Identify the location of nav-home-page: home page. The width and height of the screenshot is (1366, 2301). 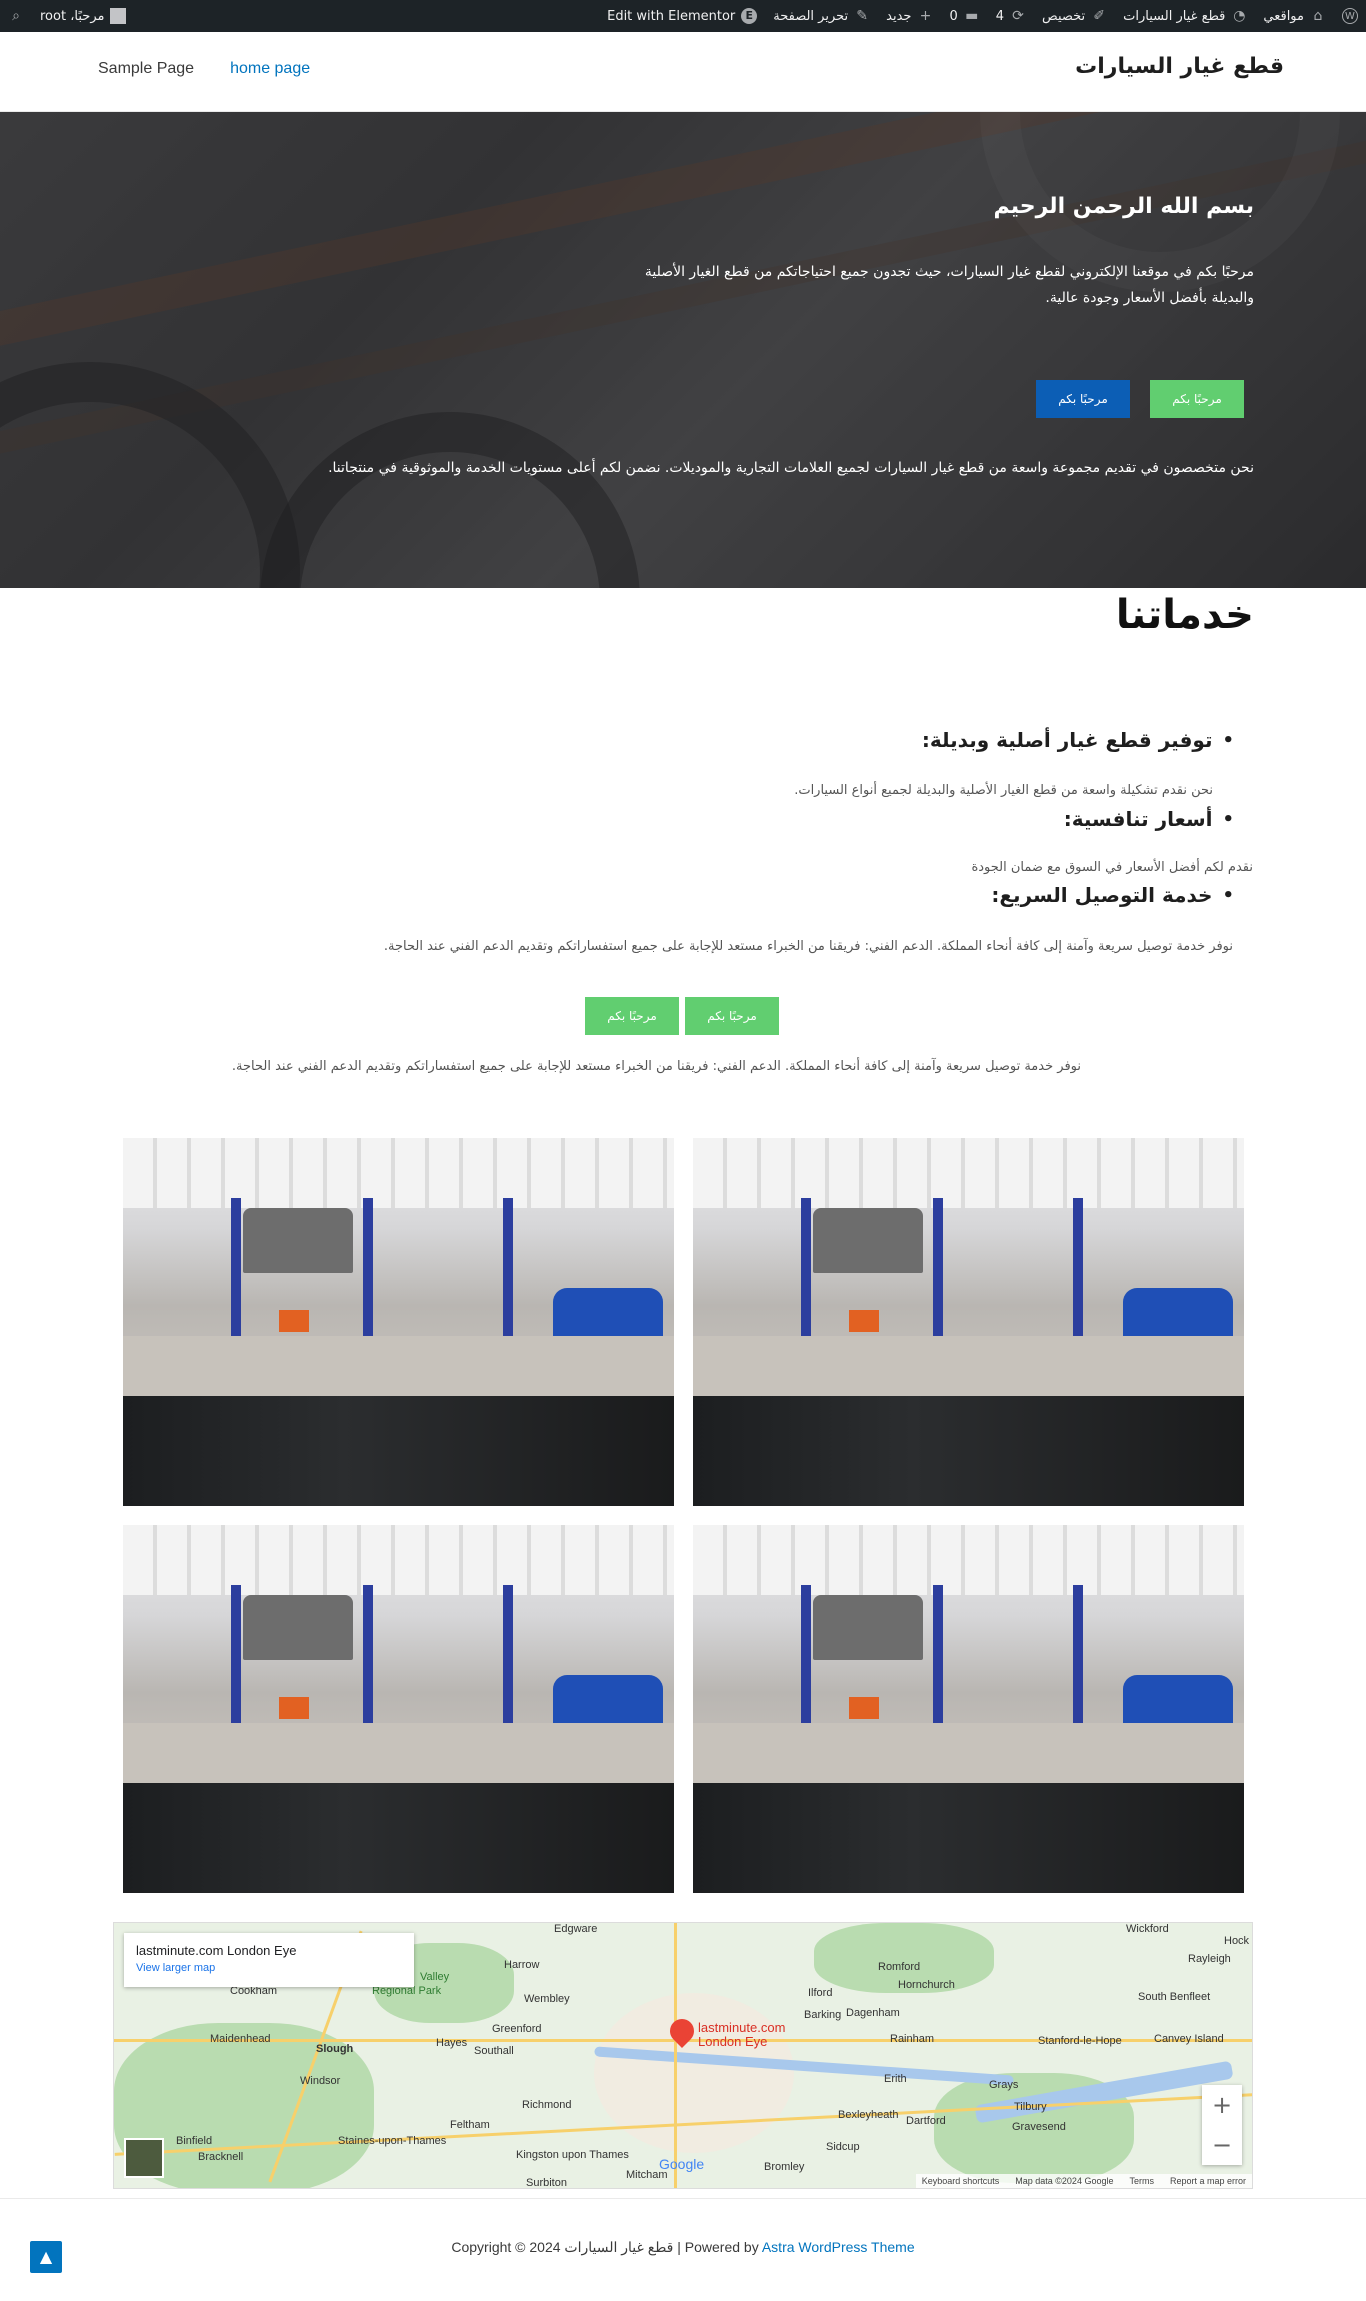
(270, 69).